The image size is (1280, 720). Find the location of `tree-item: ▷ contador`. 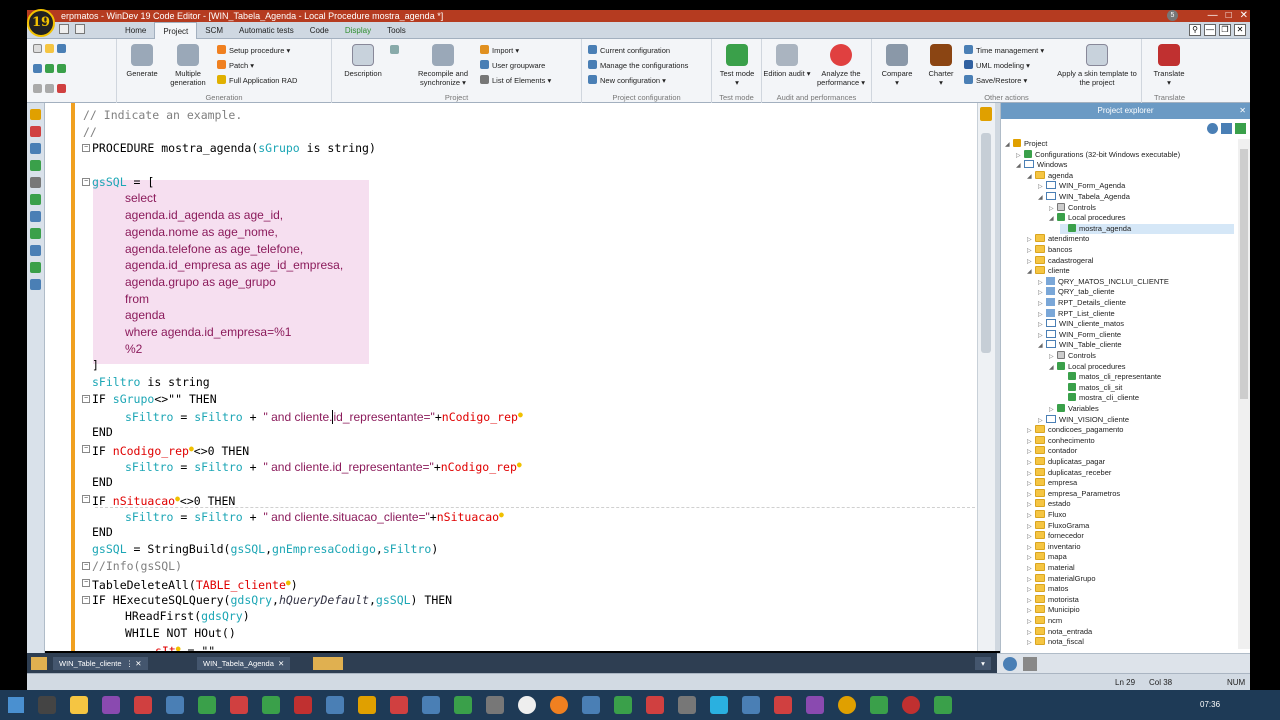

tree-item: ▷ contador is located at coordinates (1052, 451).